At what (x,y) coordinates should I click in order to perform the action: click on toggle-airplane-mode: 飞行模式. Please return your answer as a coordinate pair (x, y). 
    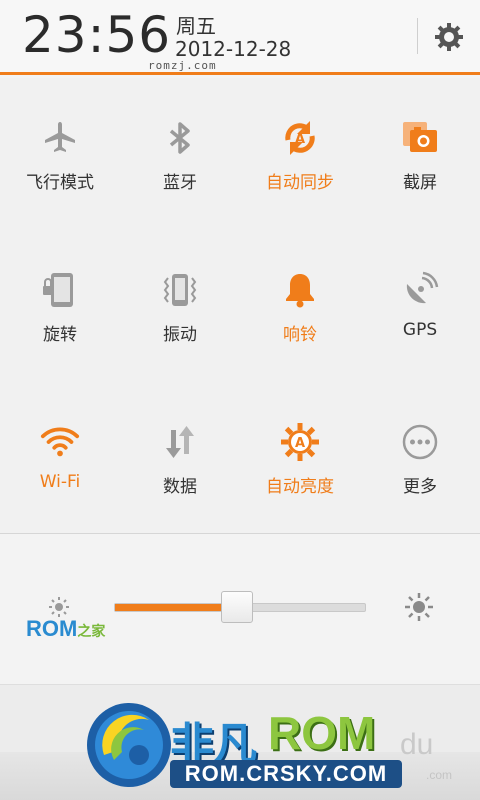
    Looking at the image, I should click on (60, 154).